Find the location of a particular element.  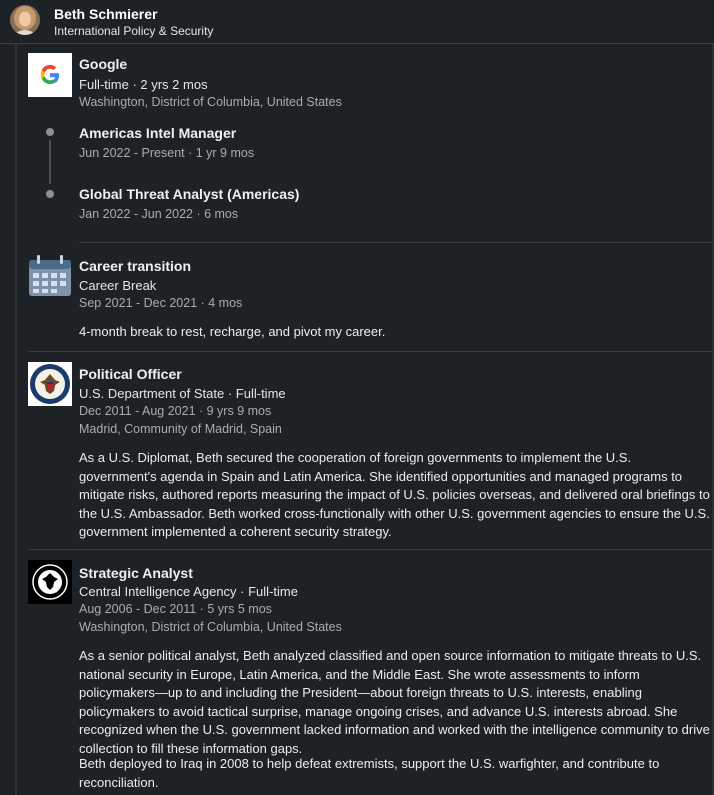

employment-summary: Full-time · 2 yrs 2 mos is located at coordinates (143, 84).